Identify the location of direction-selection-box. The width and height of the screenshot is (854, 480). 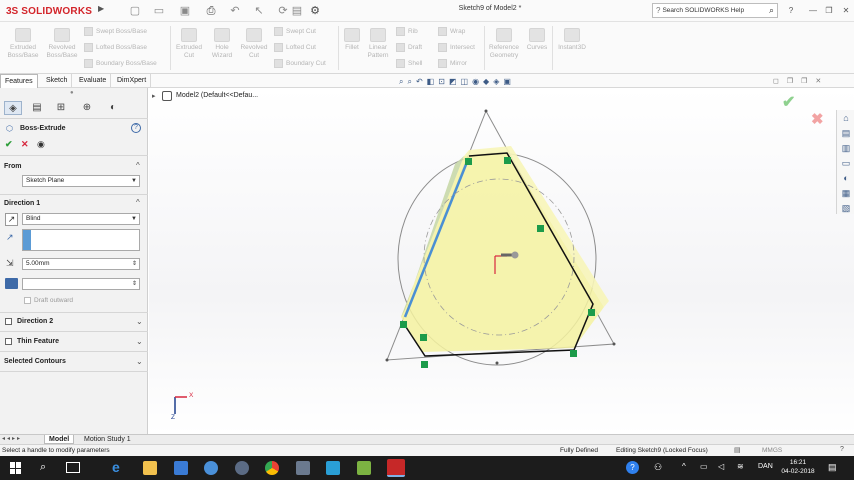
(81, 240).